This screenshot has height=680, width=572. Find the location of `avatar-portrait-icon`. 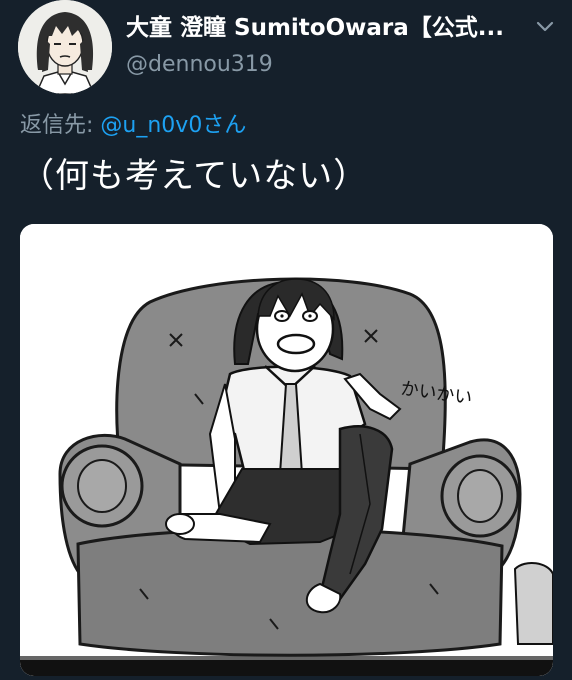

avatar-portrait-icon is located at coordinates (65, 47).